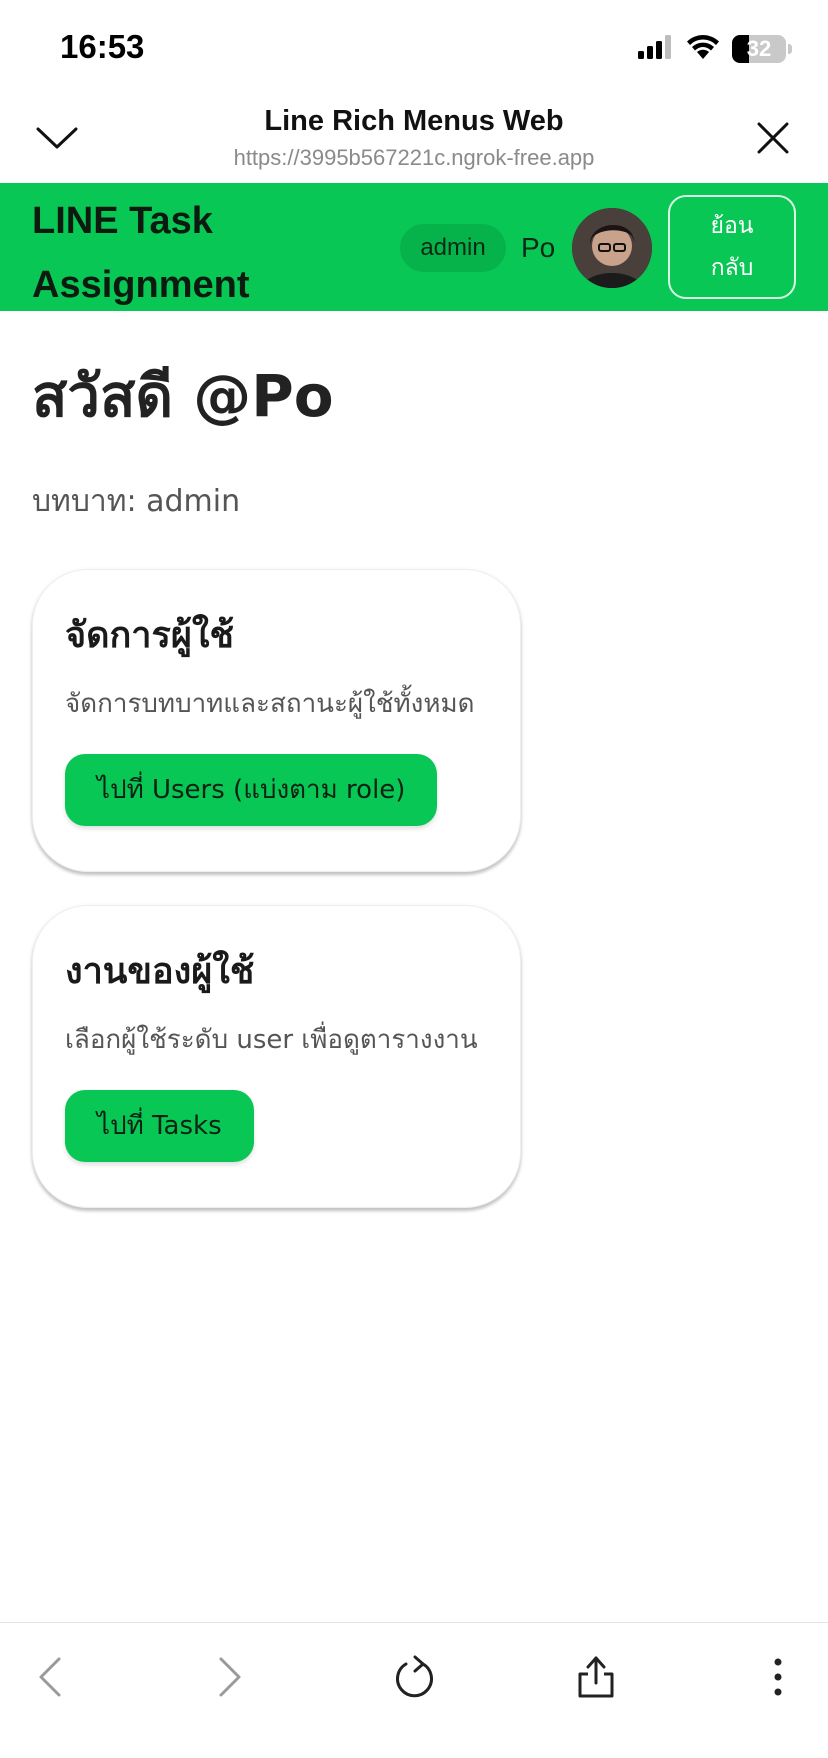 This screenshot has width=828, height=1758. I want to click on back-icon, so click(50, 1679).